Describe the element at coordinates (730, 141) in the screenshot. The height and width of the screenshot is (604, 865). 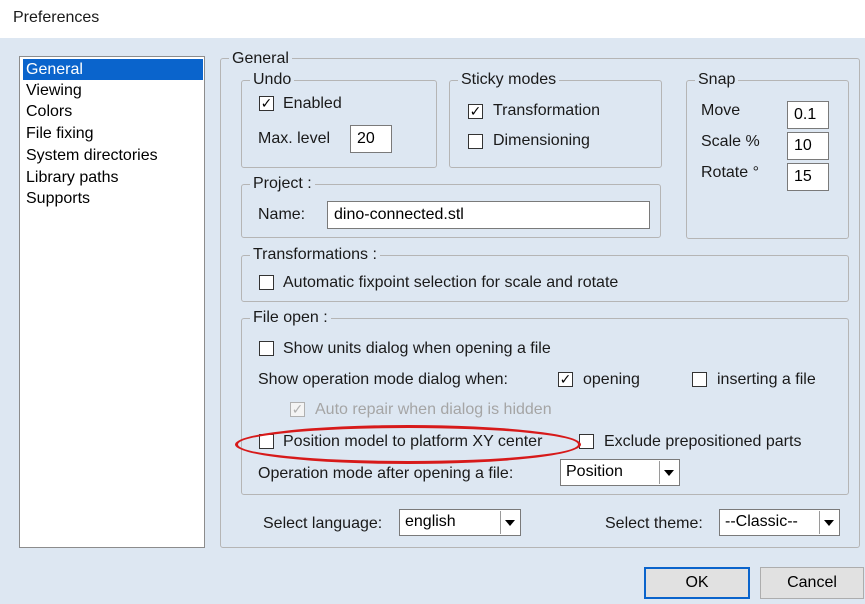
I see `snap-scale-label: Scale %` at that location.